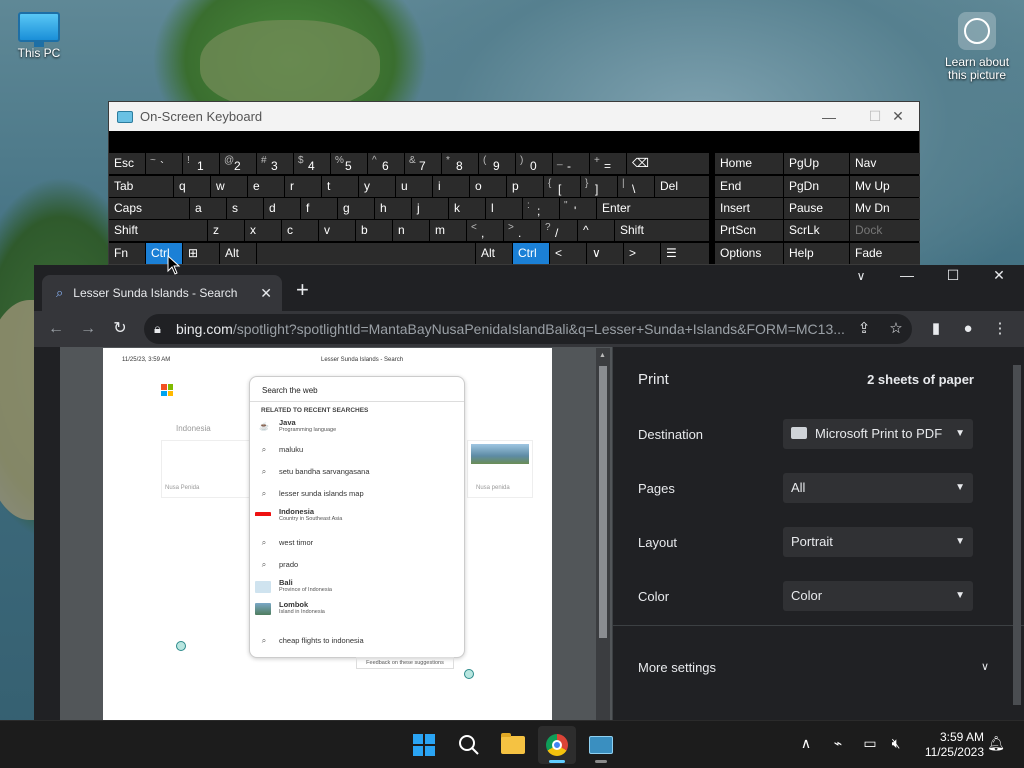 The height and width of the screenshot is (768, 1024). I want to click on learn-about-picture-desktop-icon: Learn about this picture, so click(977, 47).